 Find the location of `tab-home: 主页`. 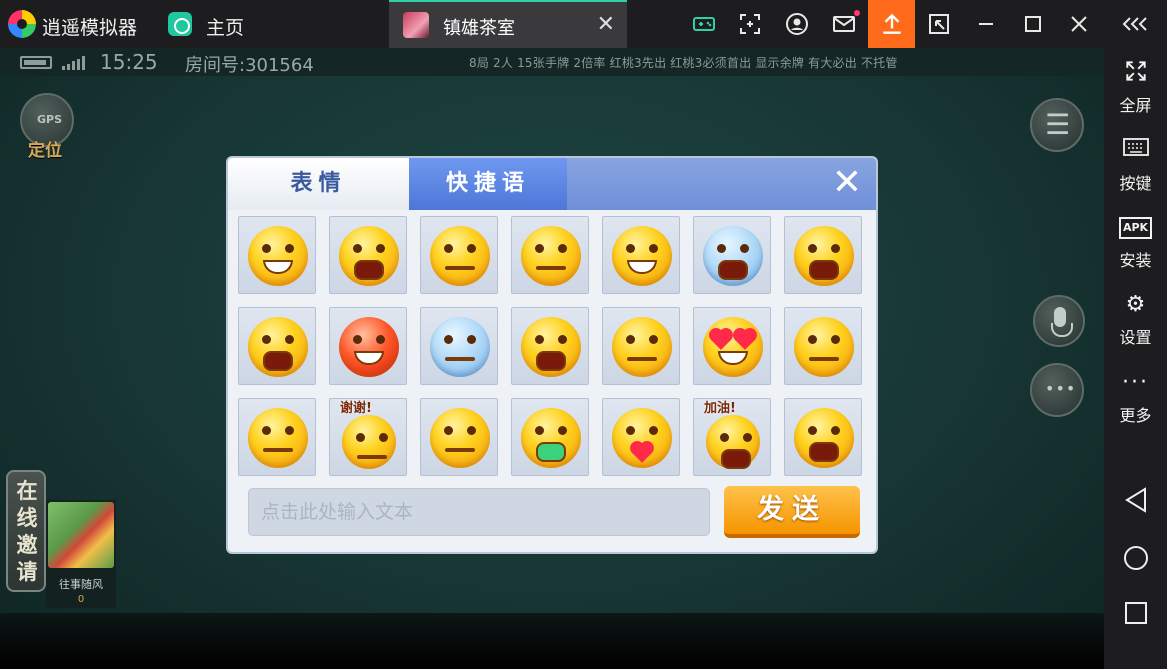

tab-home: 主页 is located at coordinates (225, 26).